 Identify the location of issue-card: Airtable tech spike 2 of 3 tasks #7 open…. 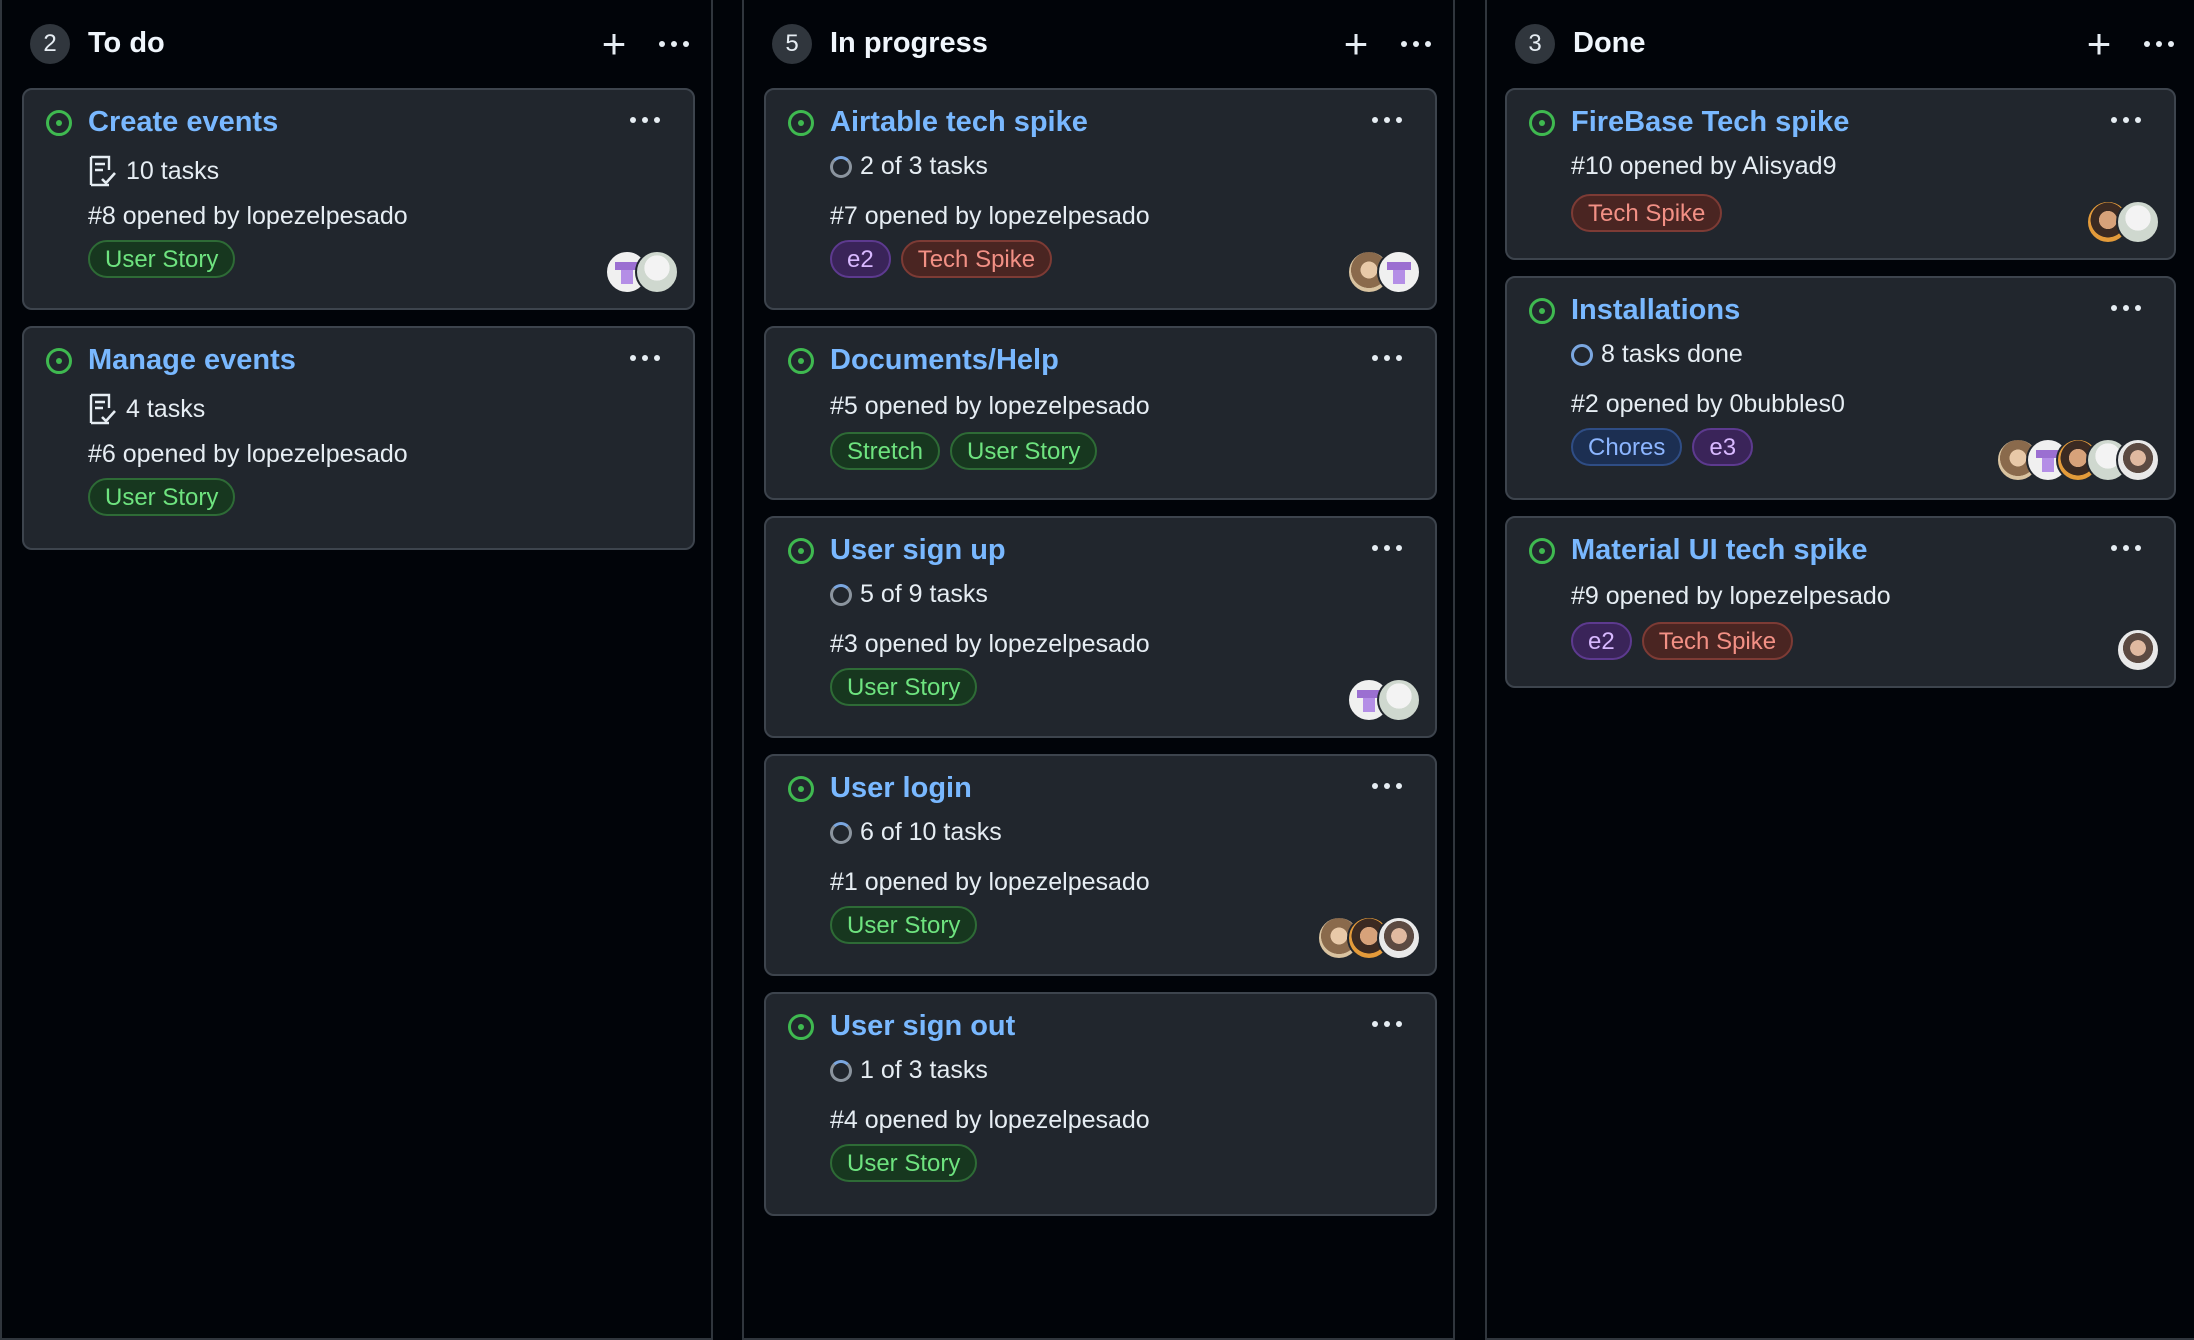
(1100, 199).